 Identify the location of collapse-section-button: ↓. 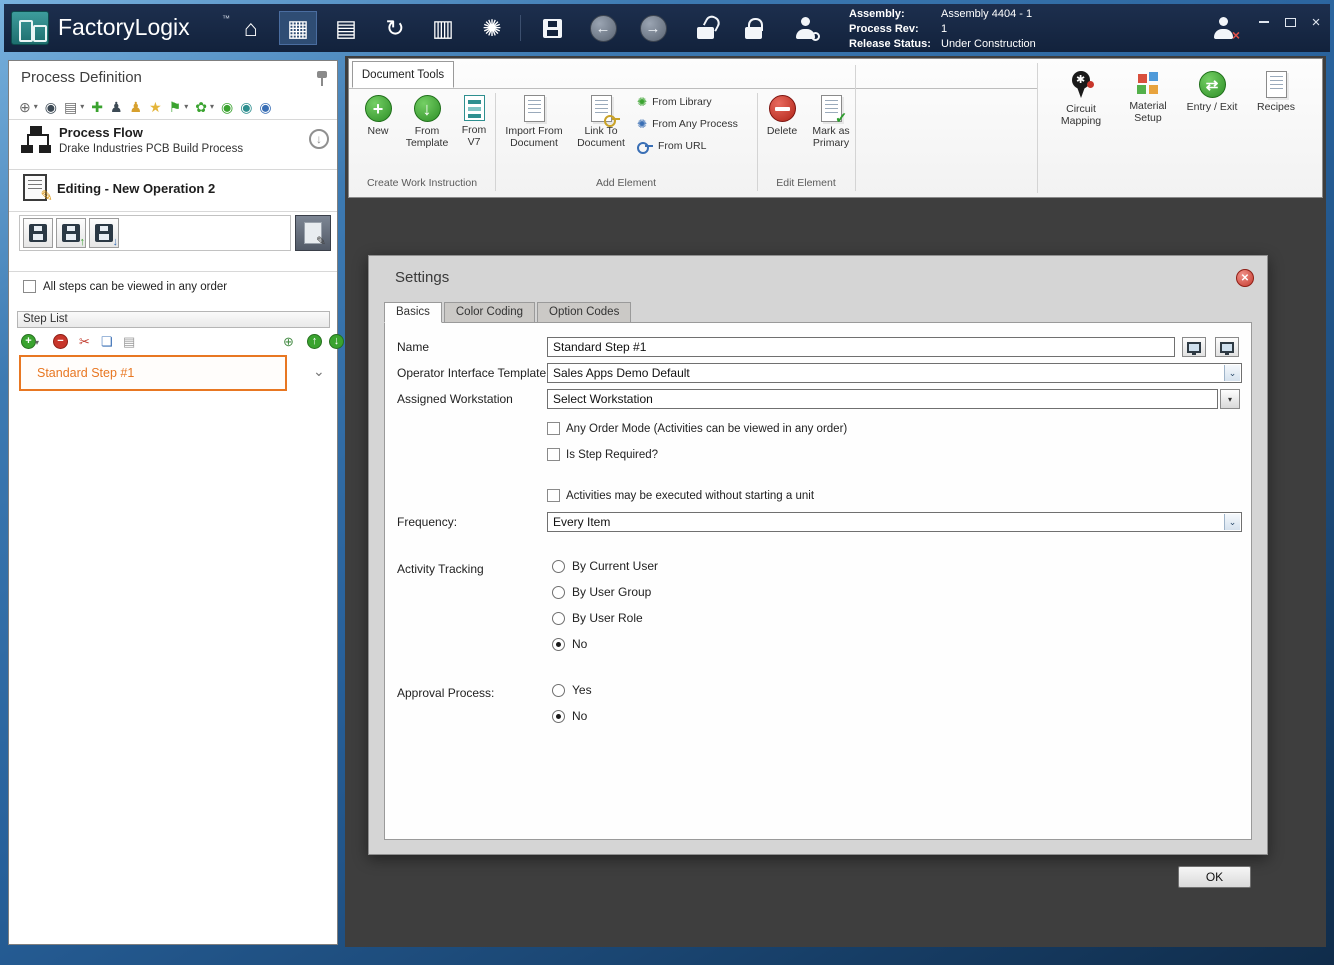
(319, 139).